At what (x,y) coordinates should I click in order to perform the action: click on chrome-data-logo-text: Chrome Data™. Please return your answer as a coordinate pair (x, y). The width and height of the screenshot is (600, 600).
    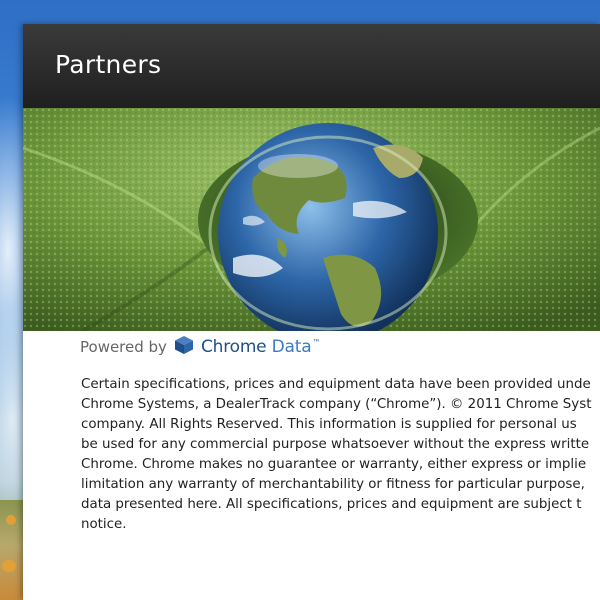
    Looking at the image, I should click on (260, 347).